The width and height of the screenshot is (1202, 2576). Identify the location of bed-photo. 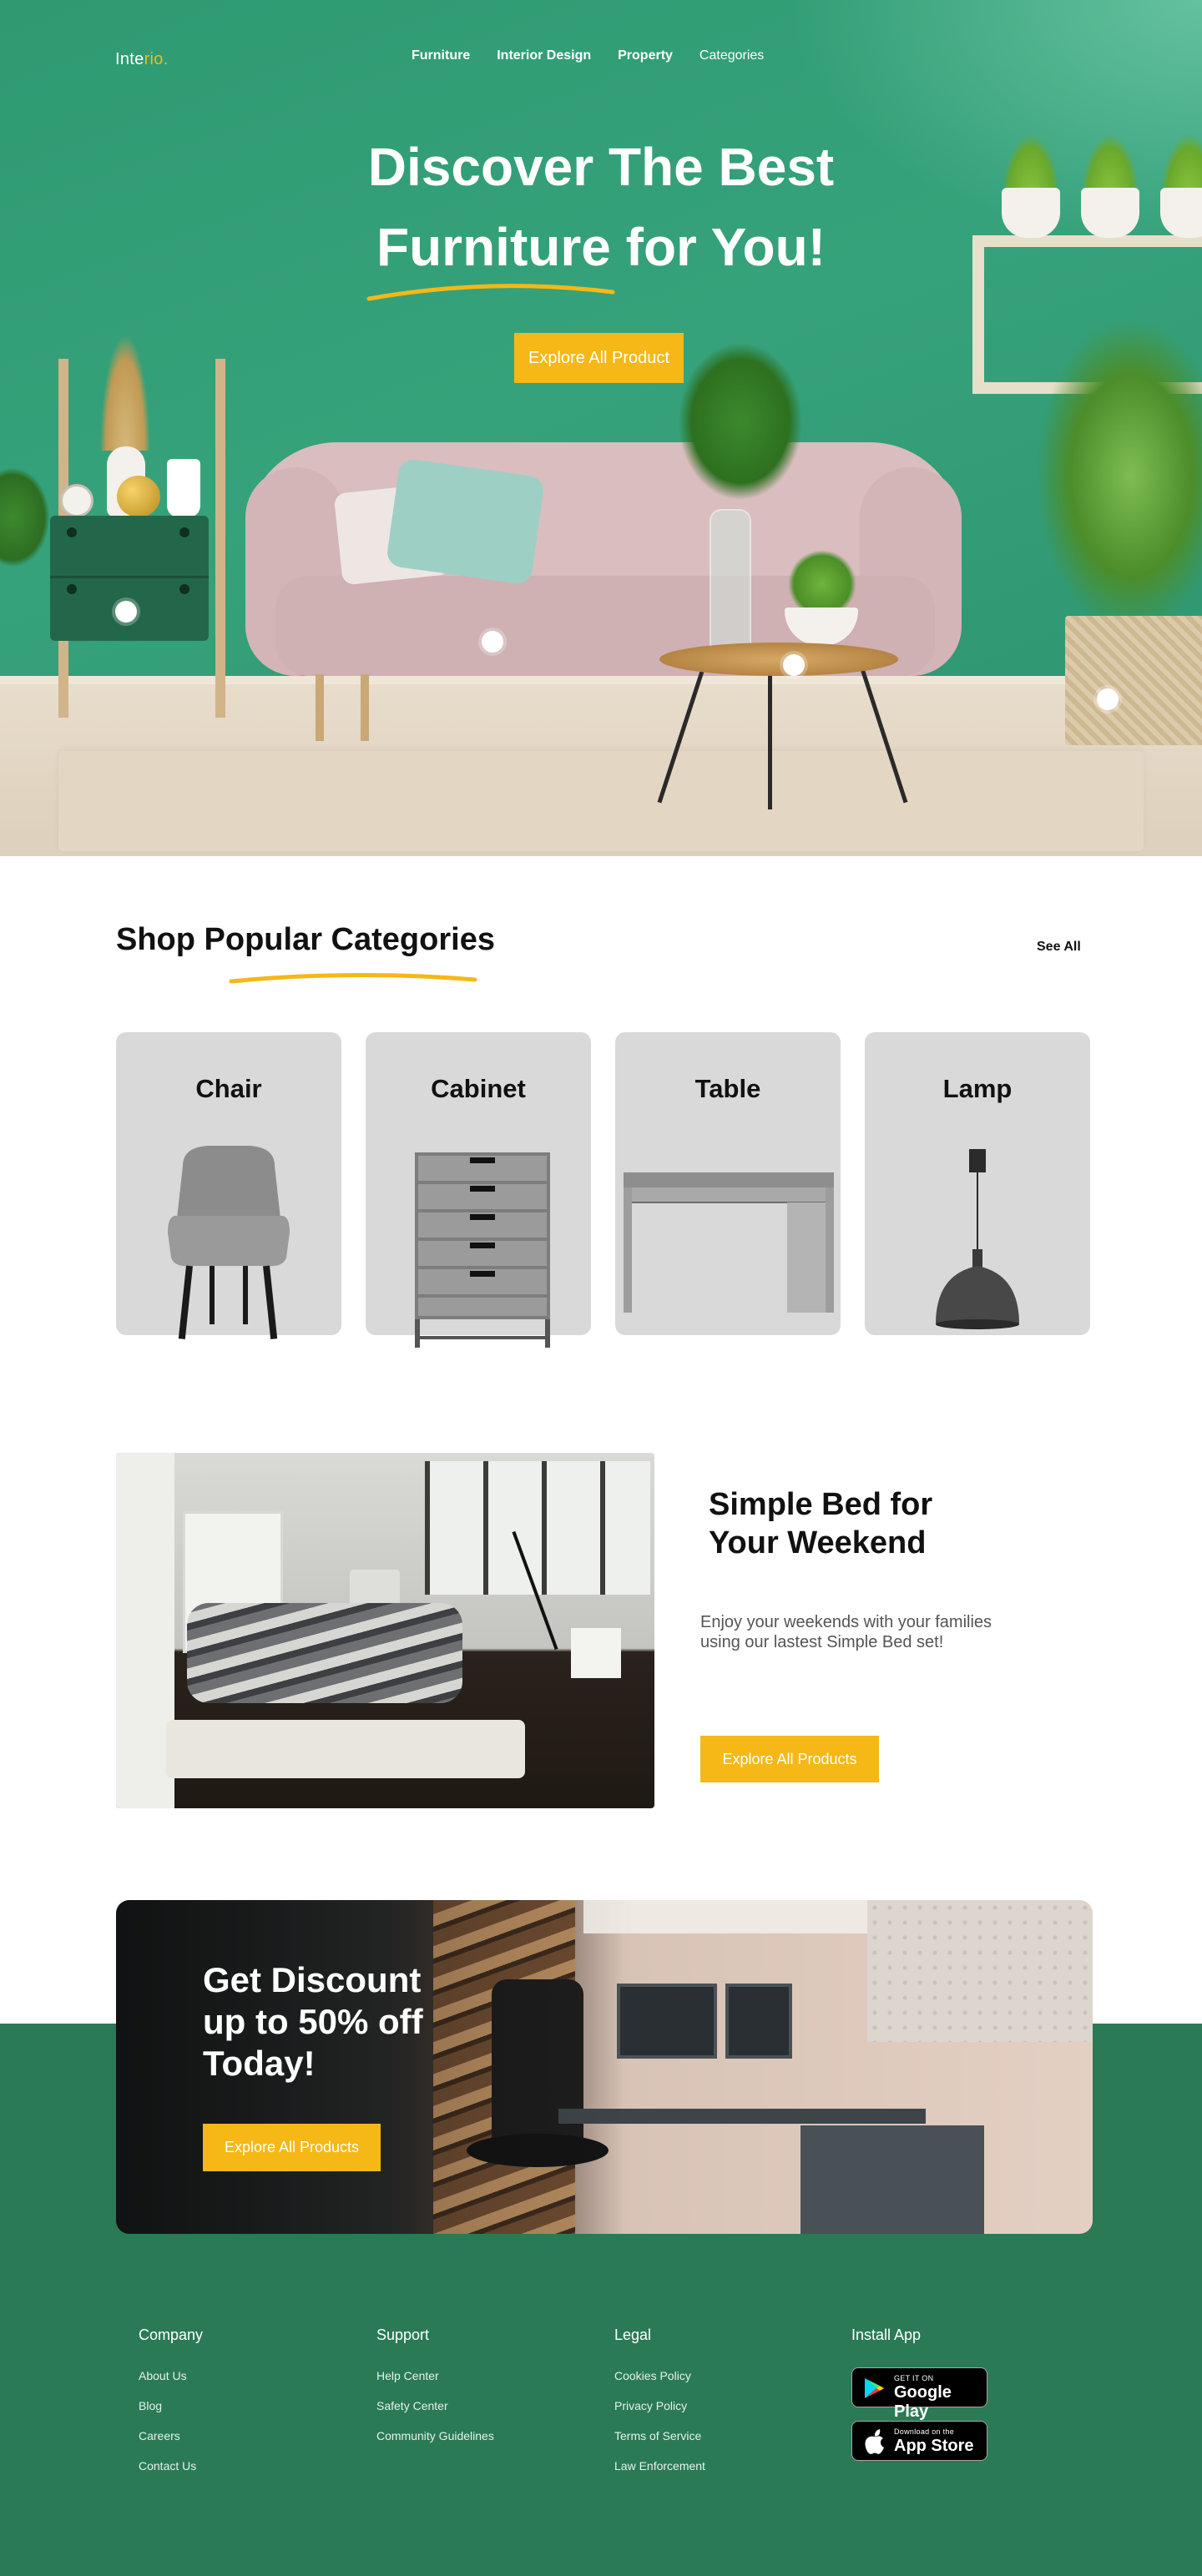
(385, 1630).